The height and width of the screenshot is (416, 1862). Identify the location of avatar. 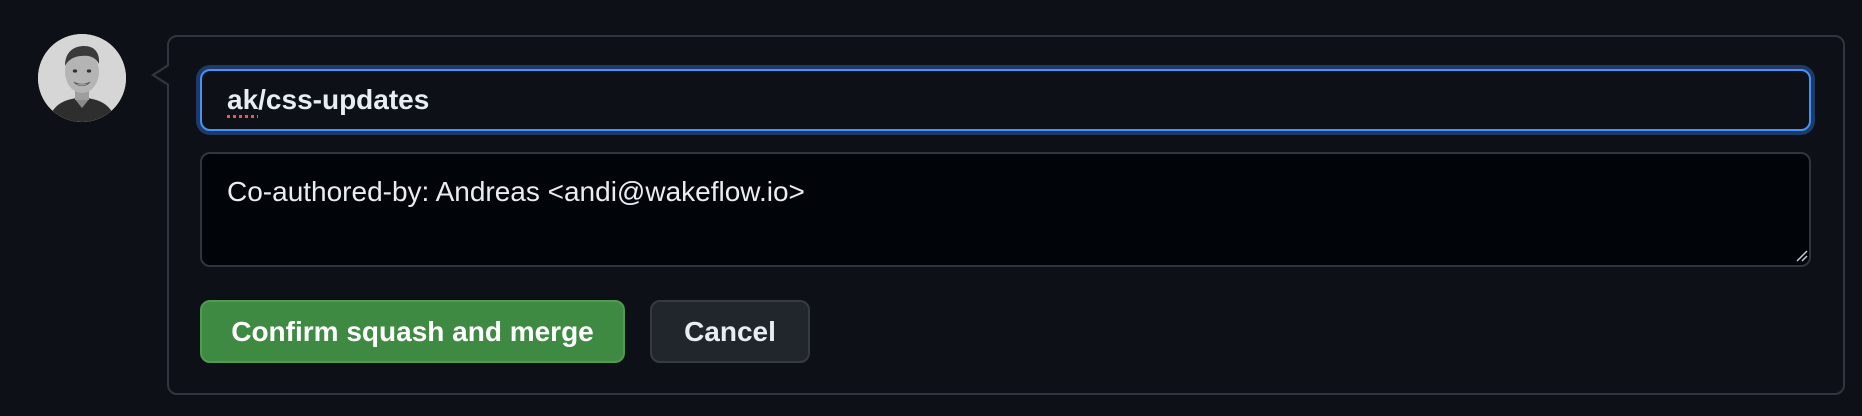
(82, 78).